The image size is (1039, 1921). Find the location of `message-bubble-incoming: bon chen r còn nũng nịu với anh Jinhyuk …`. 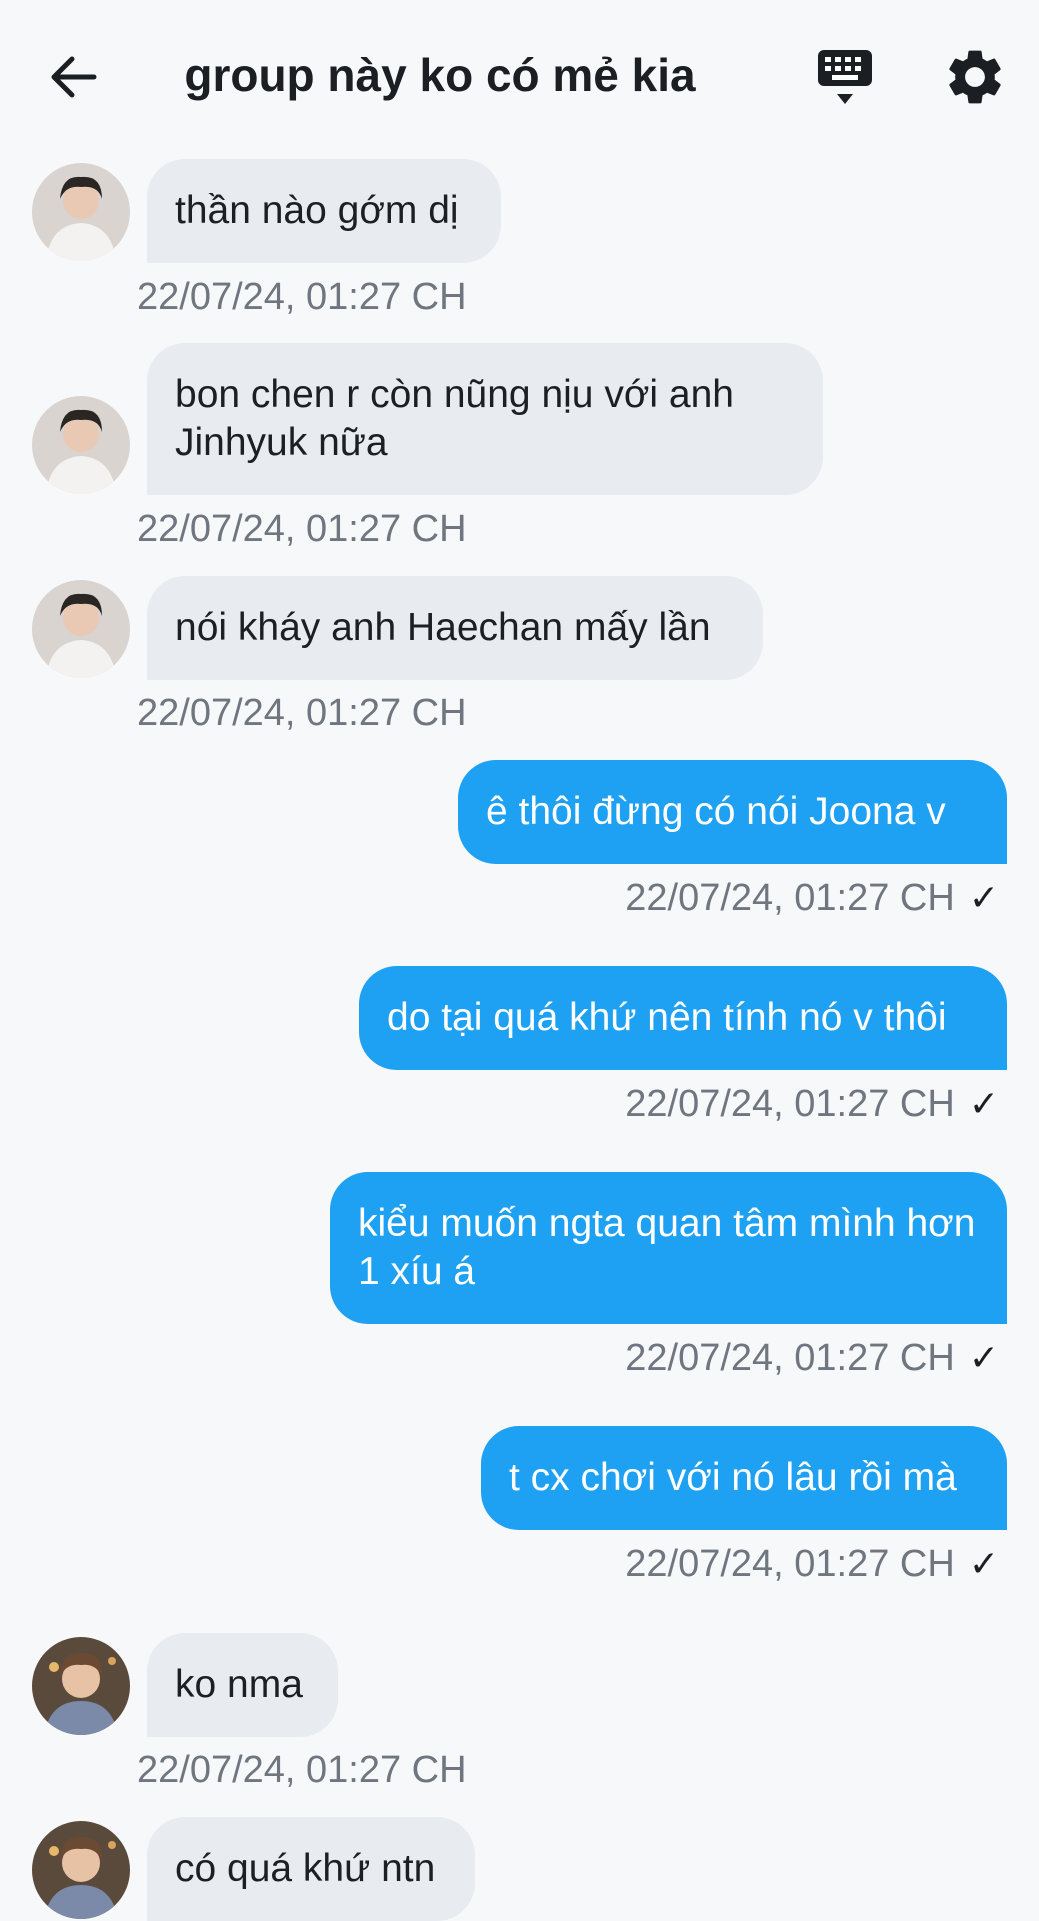

message-bubble-incoming: bon chen r còn nũng nịu với anh Jinhyuk … is located at coordinates (485, 419).